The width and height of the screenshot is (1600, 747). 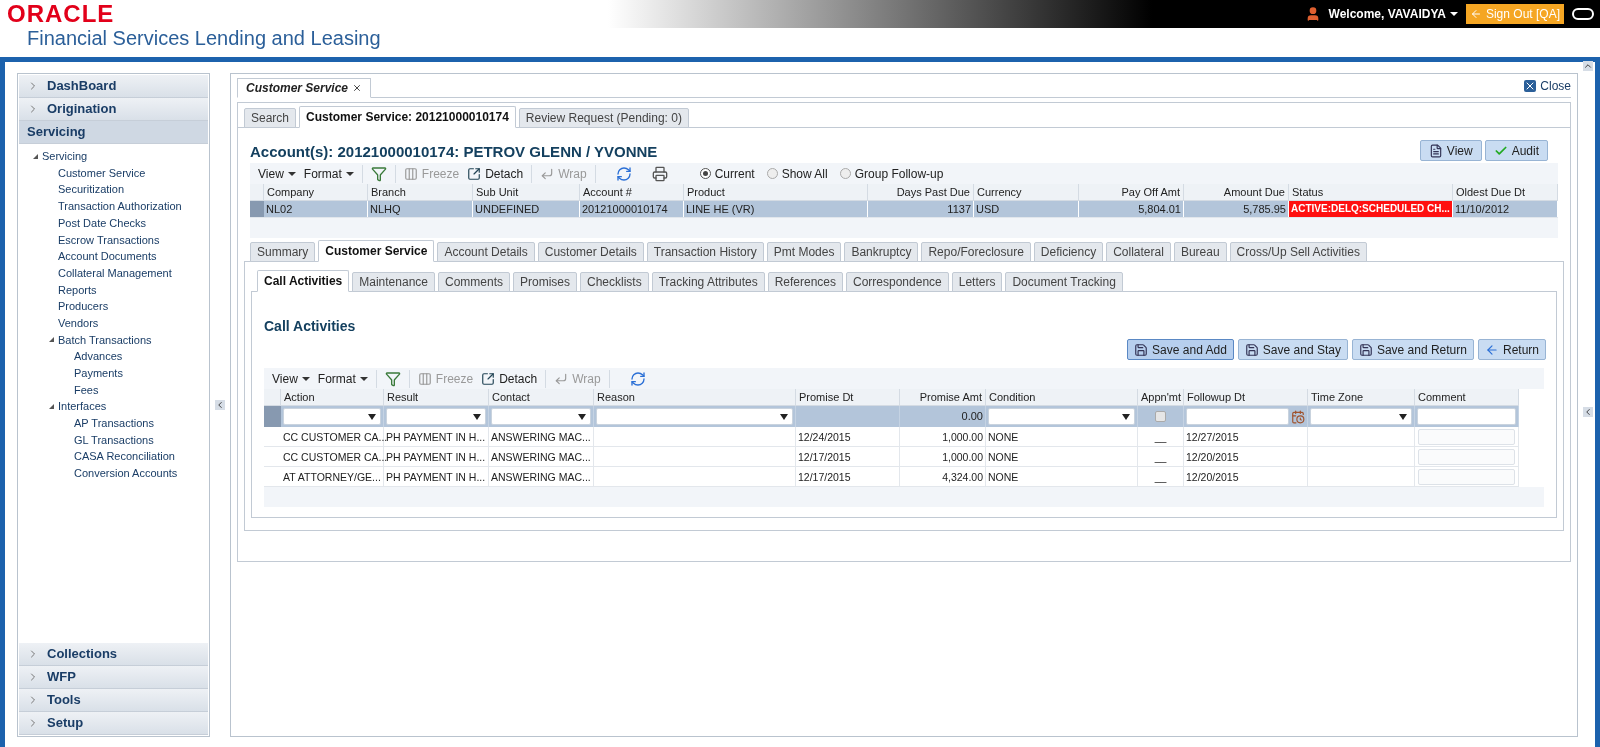 What do you see at coordinates (102, 173) in the screenshot?
I see `nav-link: Customer Service` at bounding box center [102, 173].